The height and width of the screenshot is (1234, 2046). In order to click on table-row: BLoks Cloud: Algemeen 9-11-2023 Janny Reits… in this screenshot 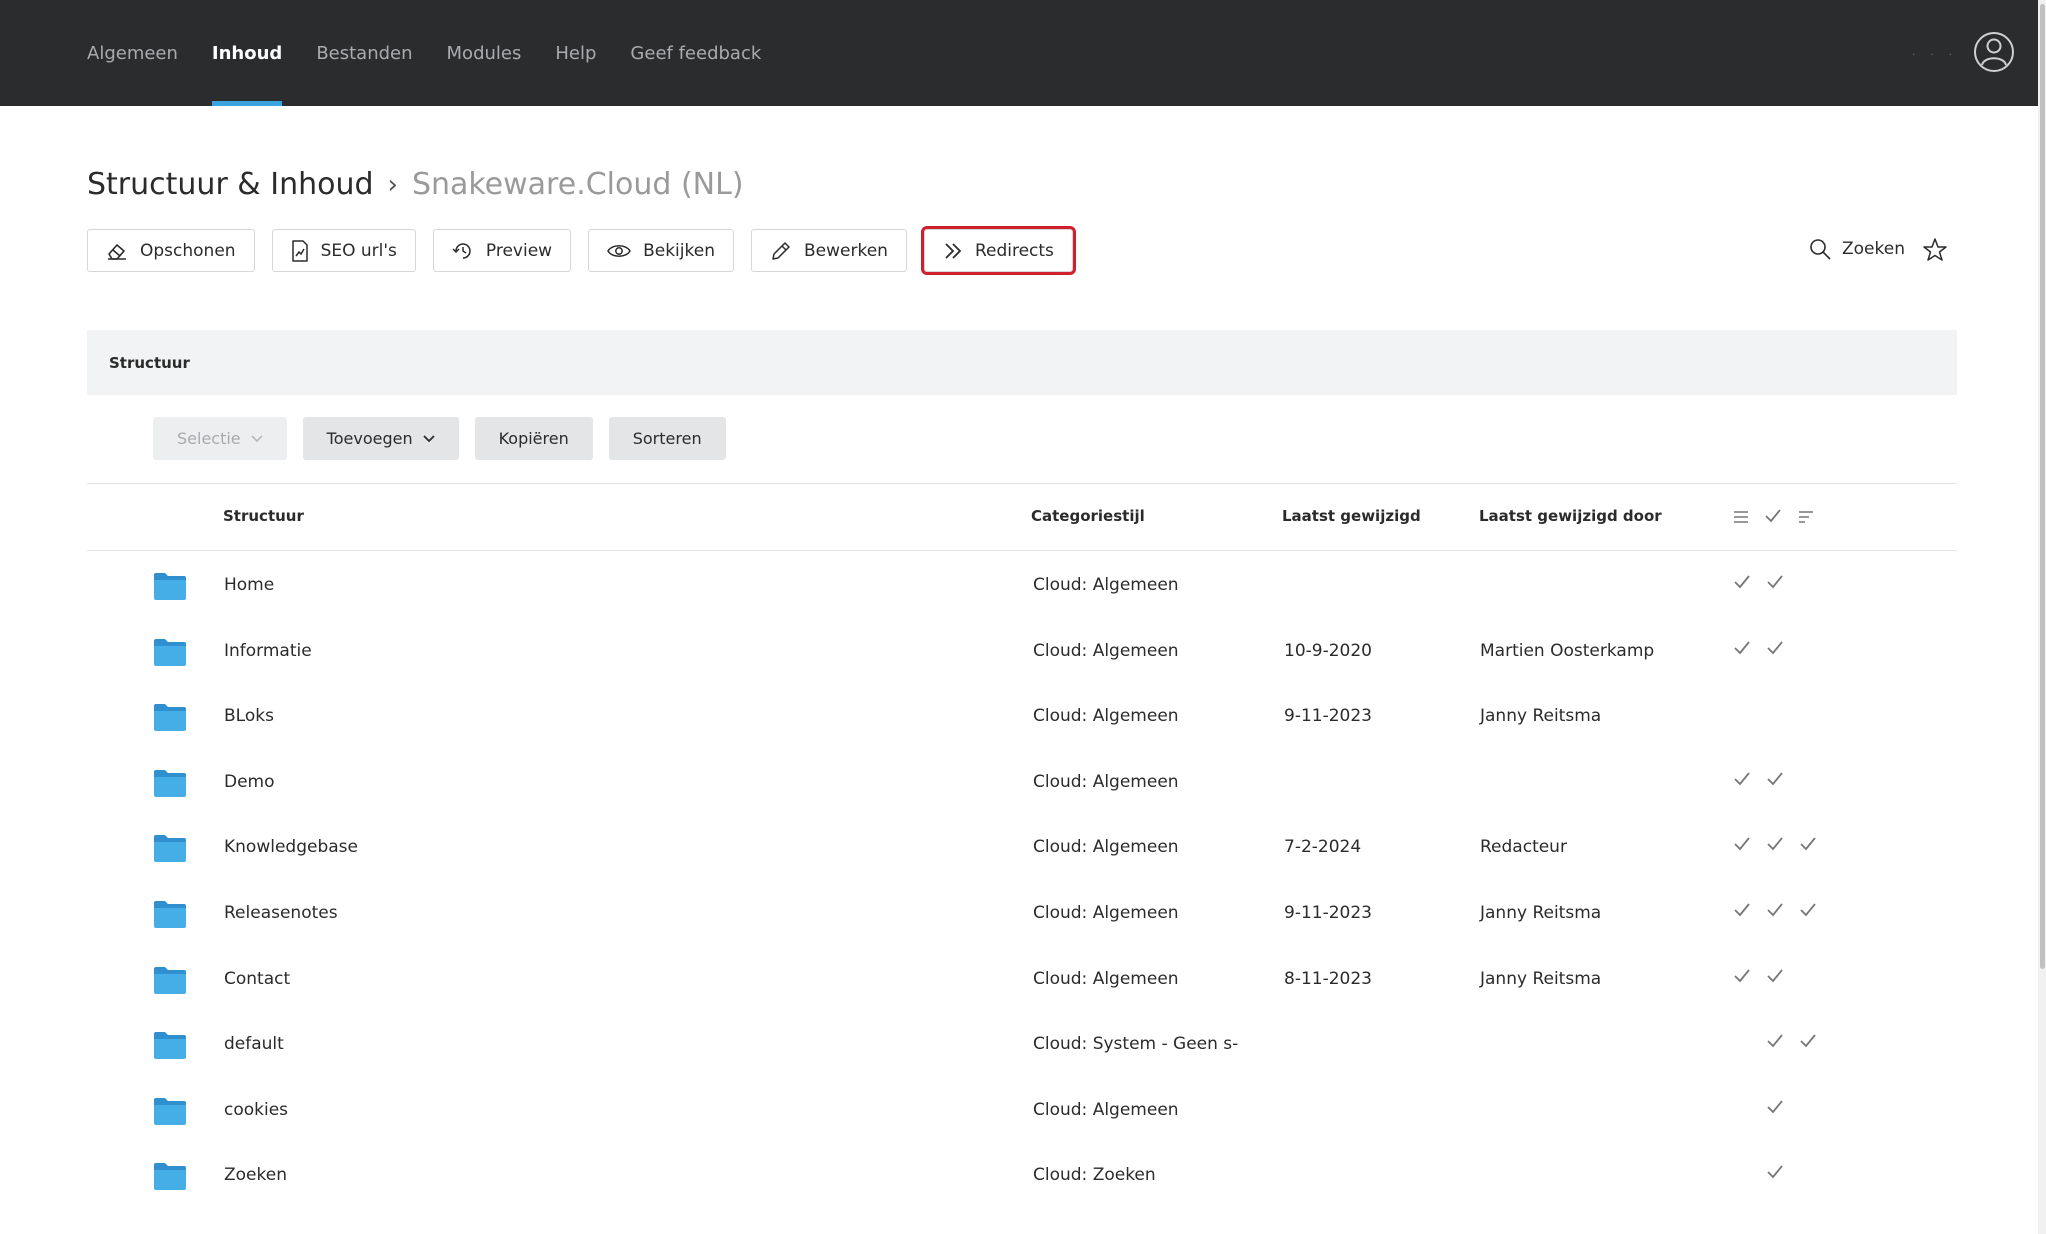, I will do `click(1022, 716)`.